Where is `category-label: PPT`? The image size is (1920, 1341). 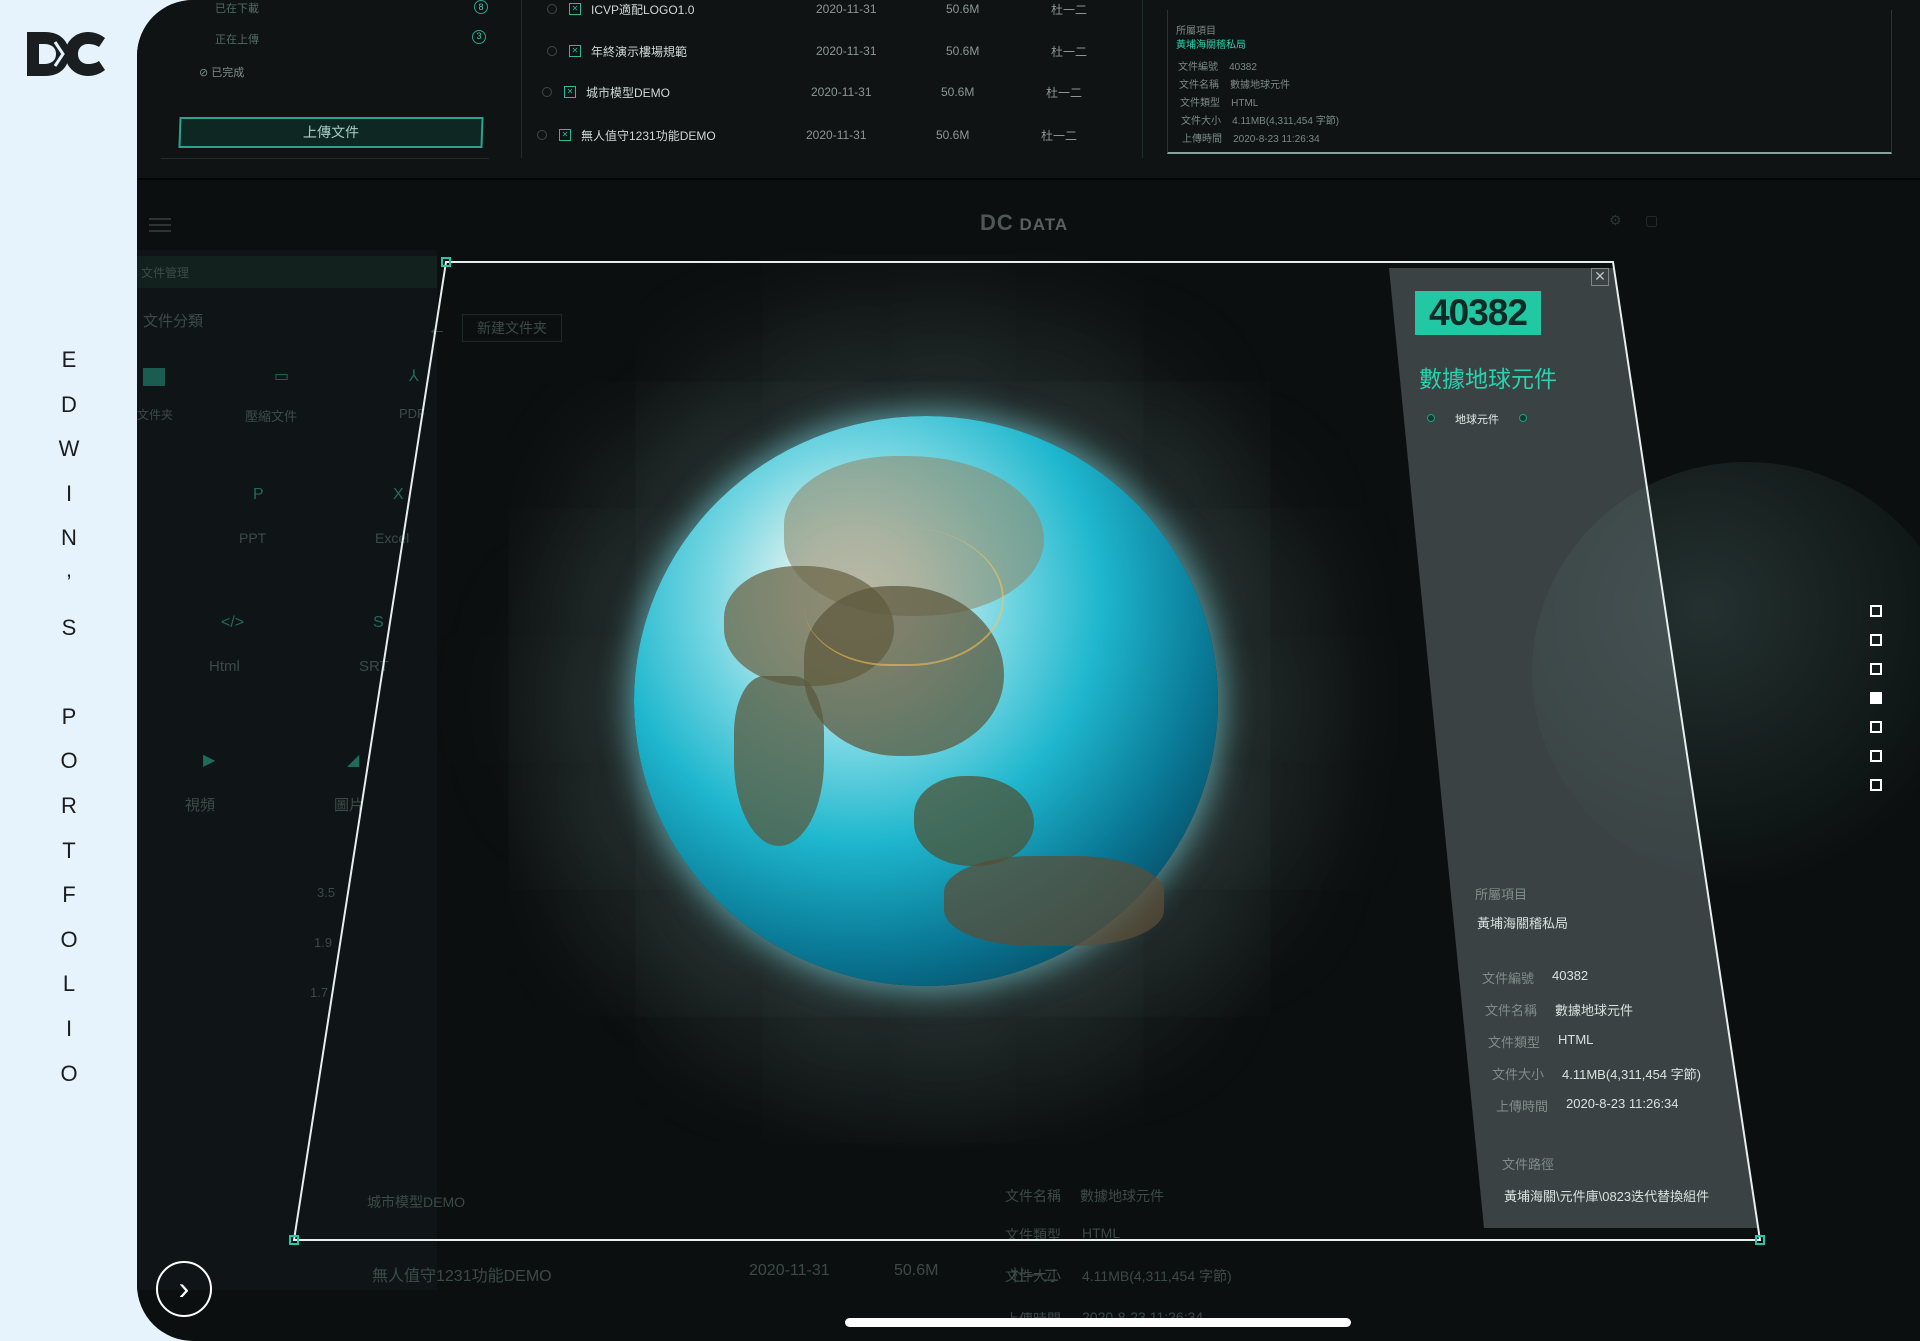 category-label: PPT is located at coordinates (253, 538).